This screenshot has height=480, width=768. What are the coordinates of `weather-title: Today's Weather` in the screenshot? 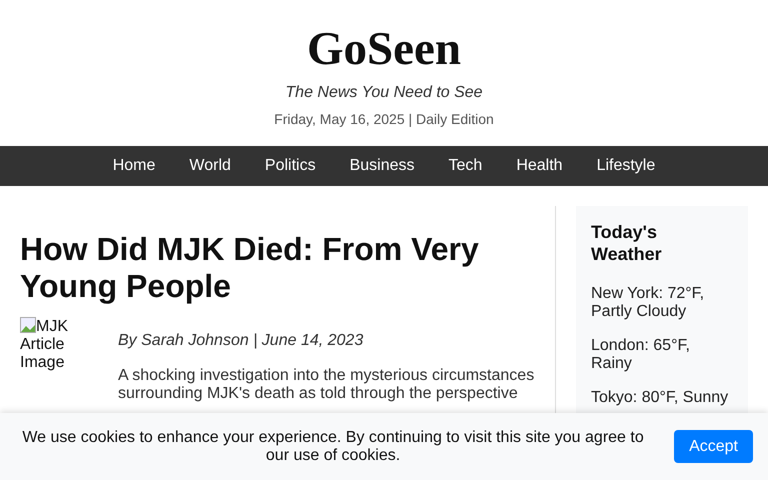 It's located at (627, 243).